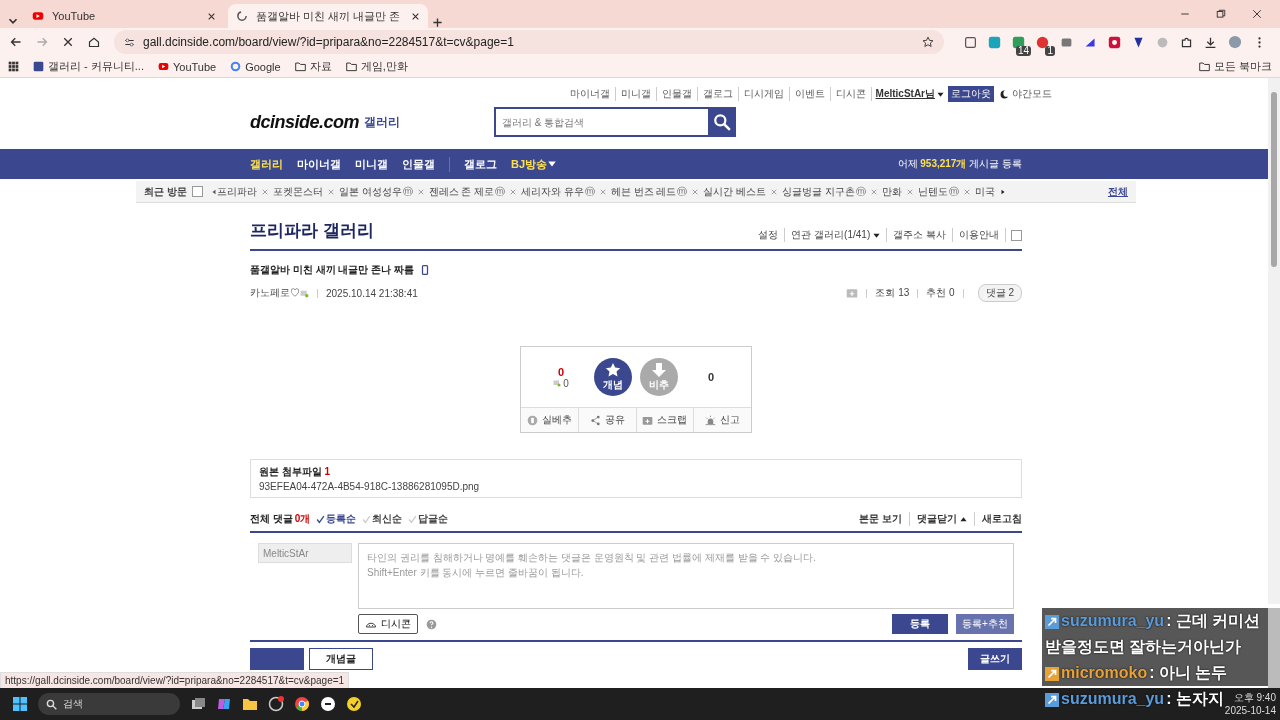 The image size is (1280, 720). Describe the element at coordinates (1274, 341) in the screenshot. I see `scrollbar` at that location.